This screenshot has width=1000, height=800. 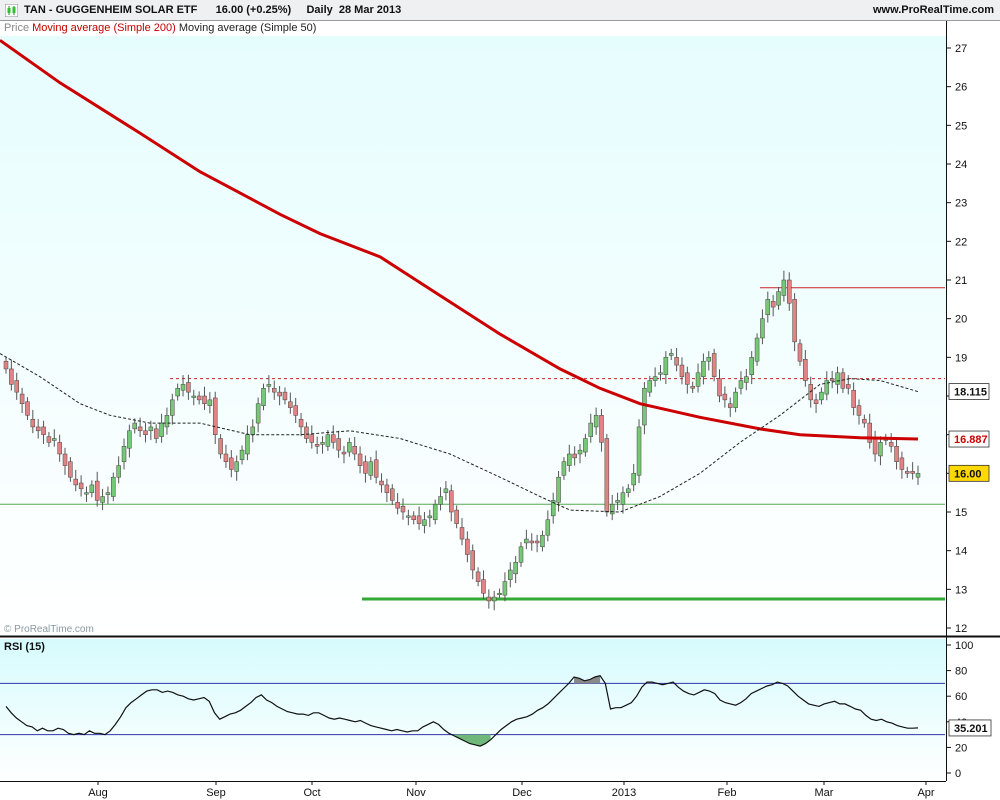 What do you see at coordinates (961, 242) in the screenshot?
I see `price-axis-tick-label: 22` at bounding box center [961, 242].